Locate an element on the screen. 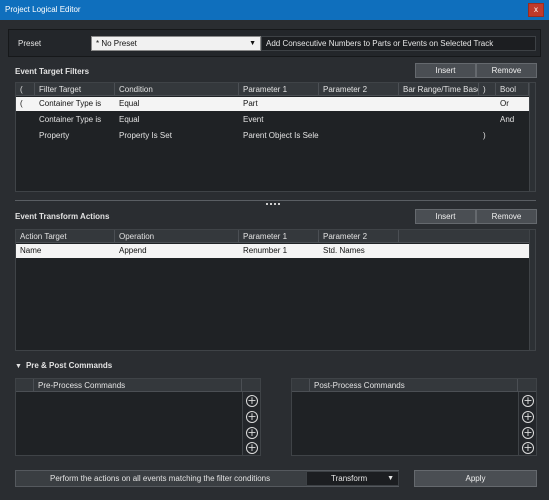 This screenshot has height=500, width=549. filter-cell-parameter-1: Parent Object Is Selec is located at coordinates (279, 136).